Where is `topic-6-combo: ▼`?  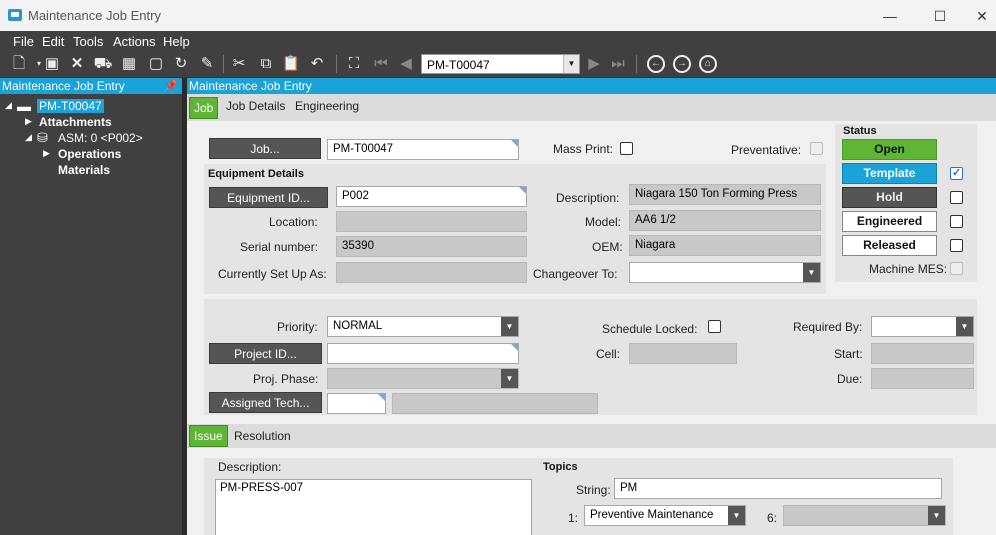 topic-6-combo: ▼ is located at coordinates (864, 515).